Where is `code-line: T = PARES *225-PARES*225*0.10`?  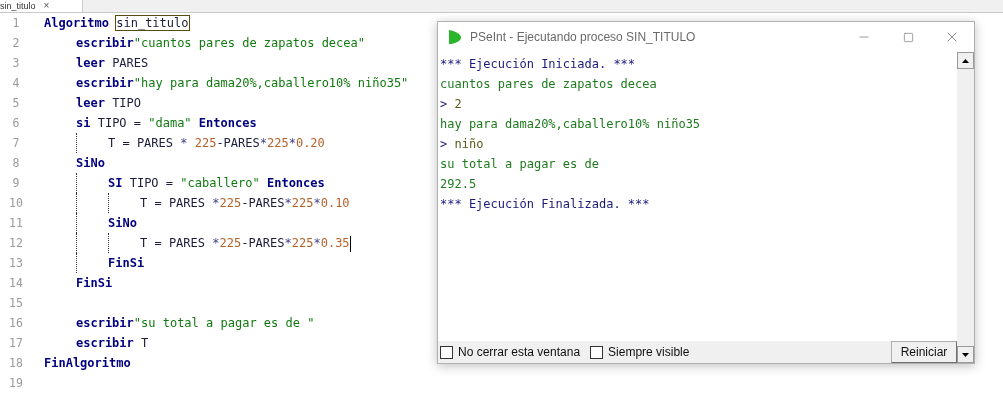
code-line: T = PARES *225-PARES*225*0.10 is located at coordinates (245, 203).